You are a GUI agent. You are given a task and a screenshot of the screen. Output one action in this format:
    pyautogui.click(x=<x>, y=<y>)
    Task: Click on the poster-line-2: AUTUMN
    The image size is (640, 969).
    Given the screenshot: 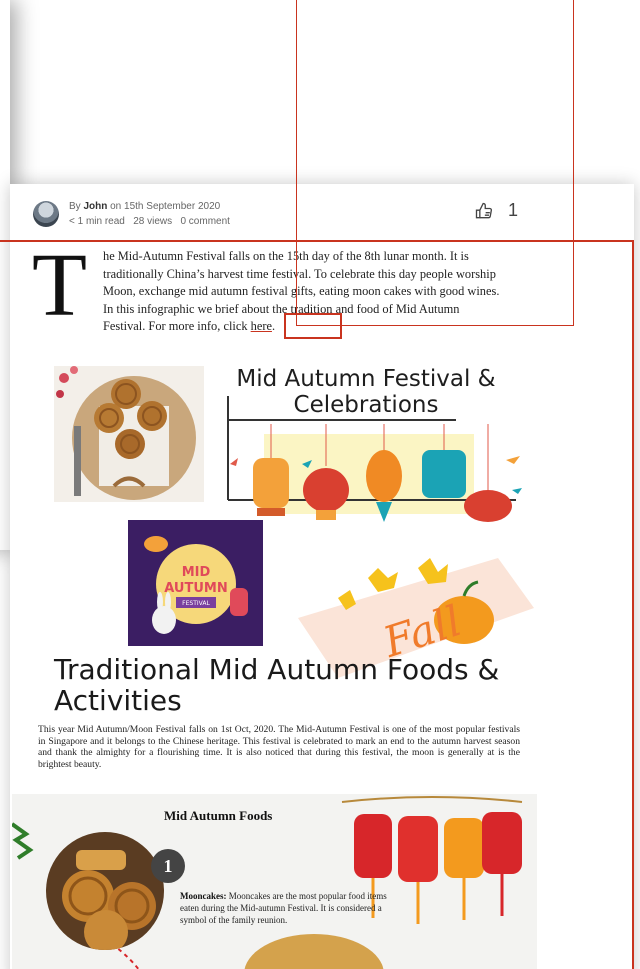 What is the action you would take?
    pyautogui.click(x=195, y=588)
    